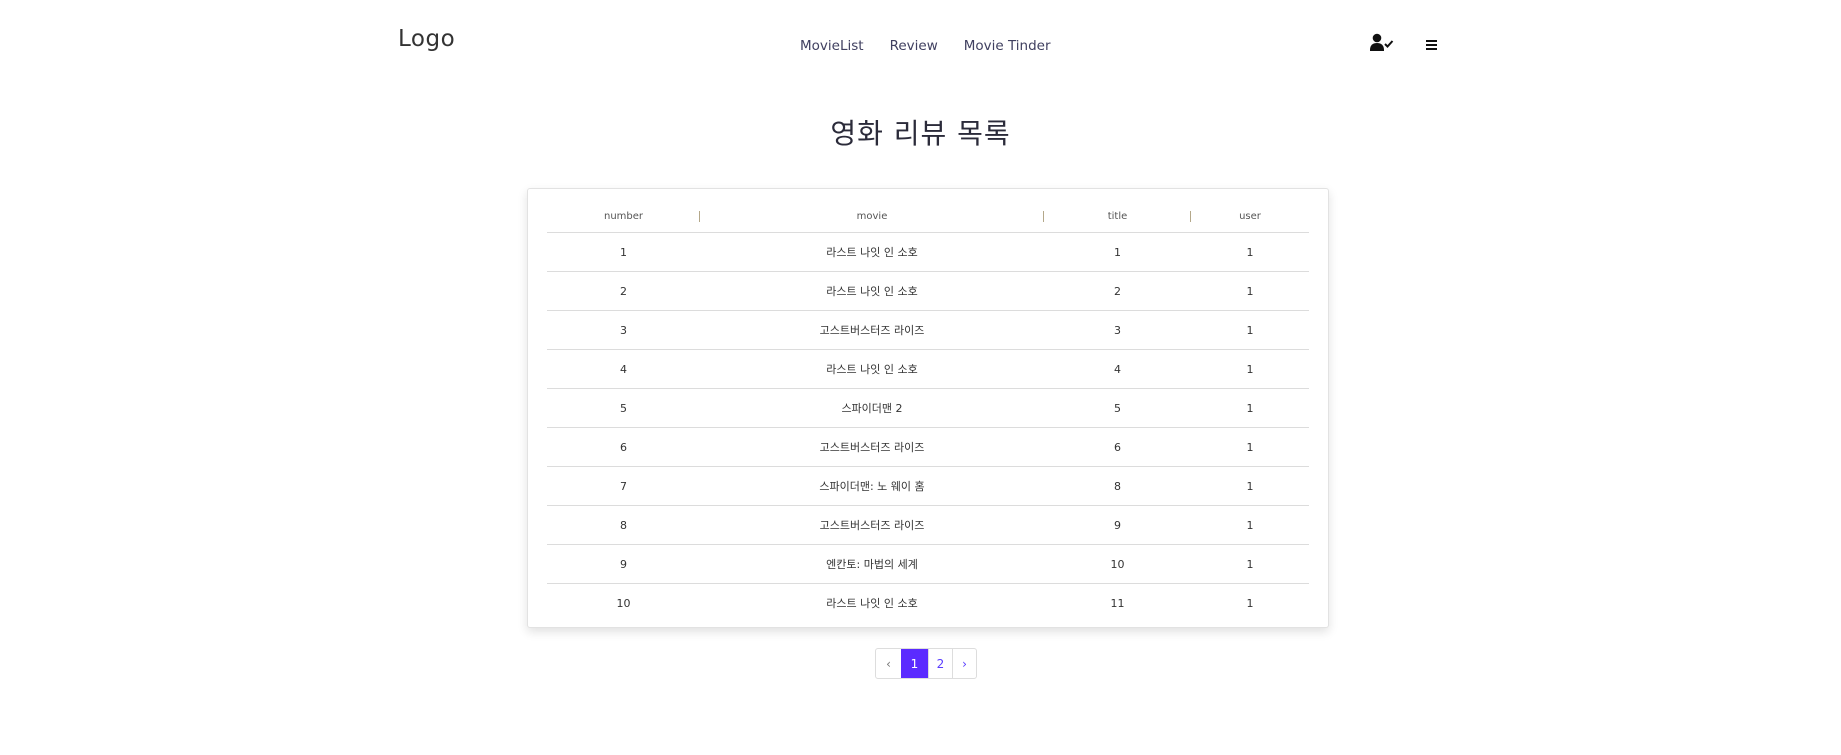  I want to click on cell-number: 6, so click(623, 447).